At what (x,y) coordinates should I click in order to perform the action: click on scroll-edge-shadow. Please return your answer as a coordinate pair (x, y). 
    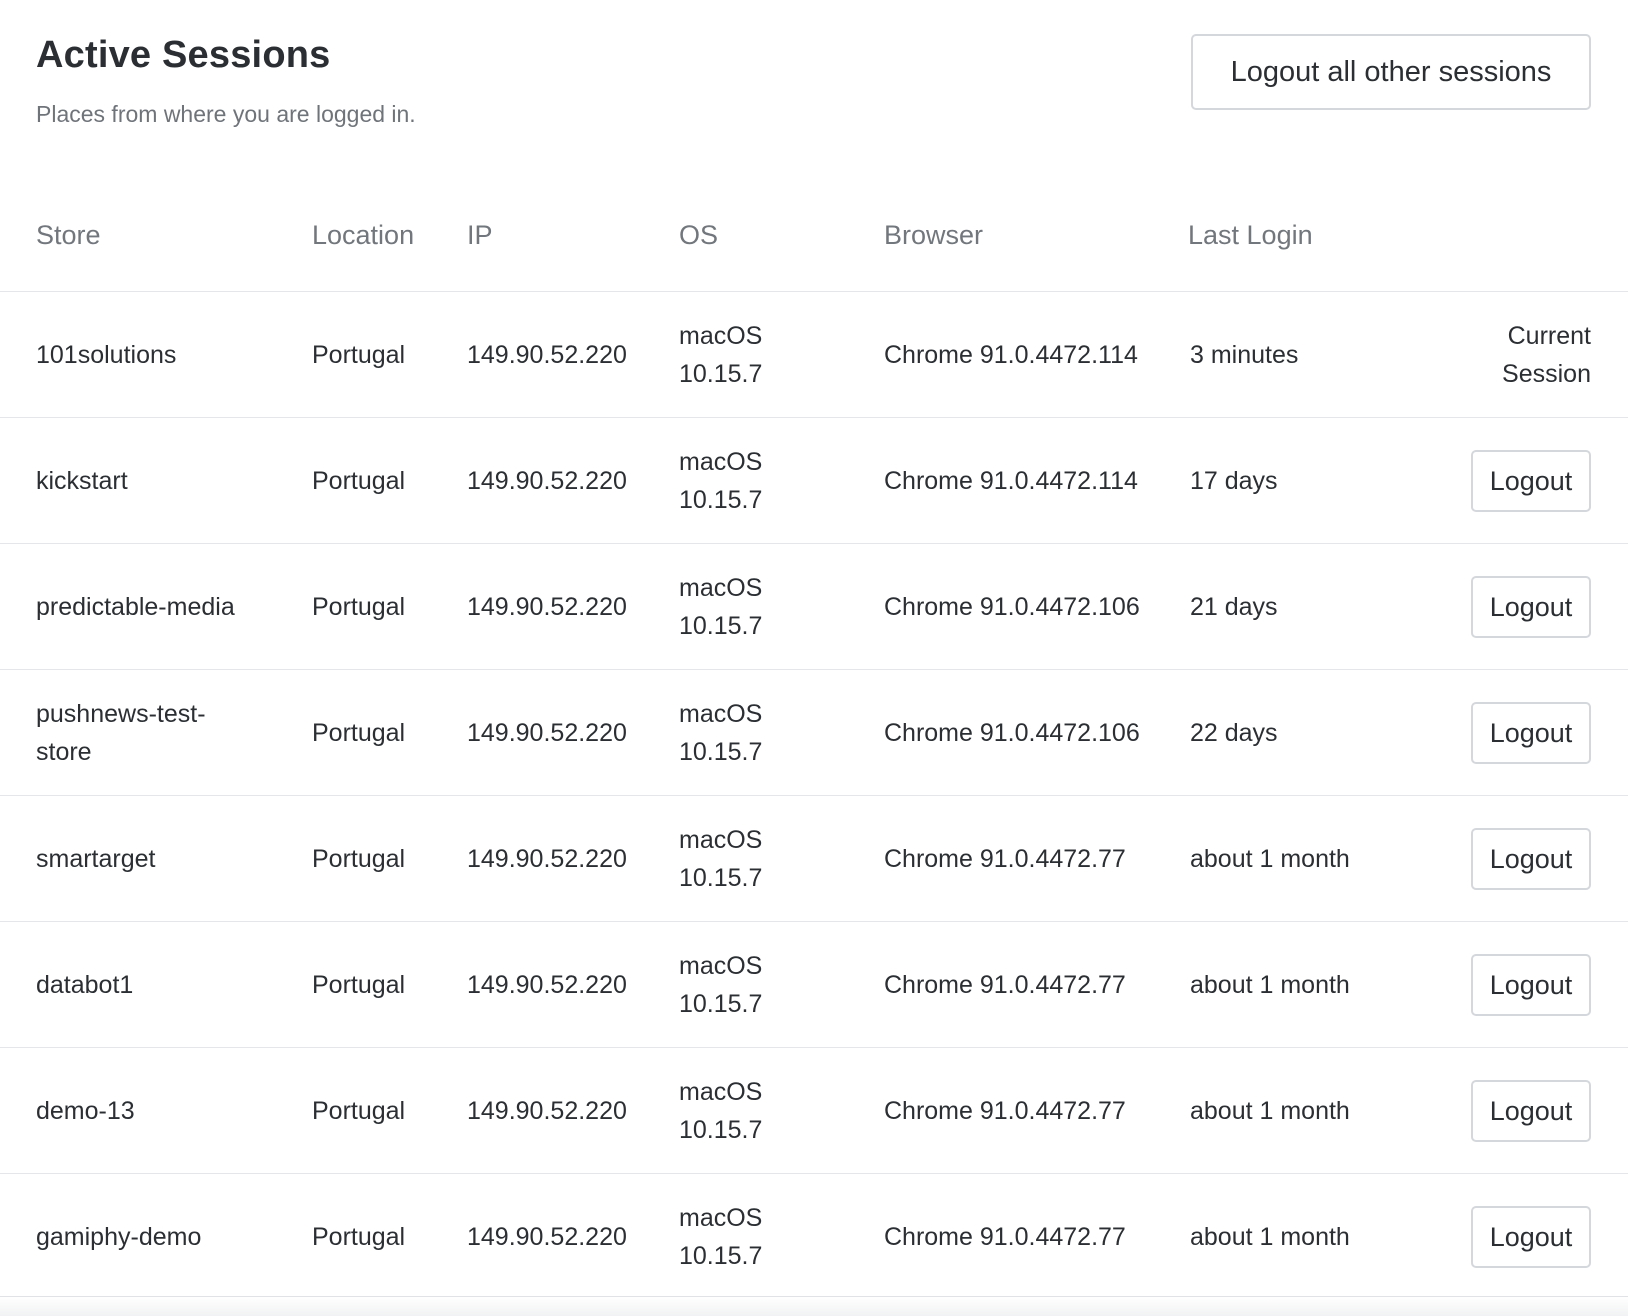
    Looking at the image, I should click on (814, 1306).